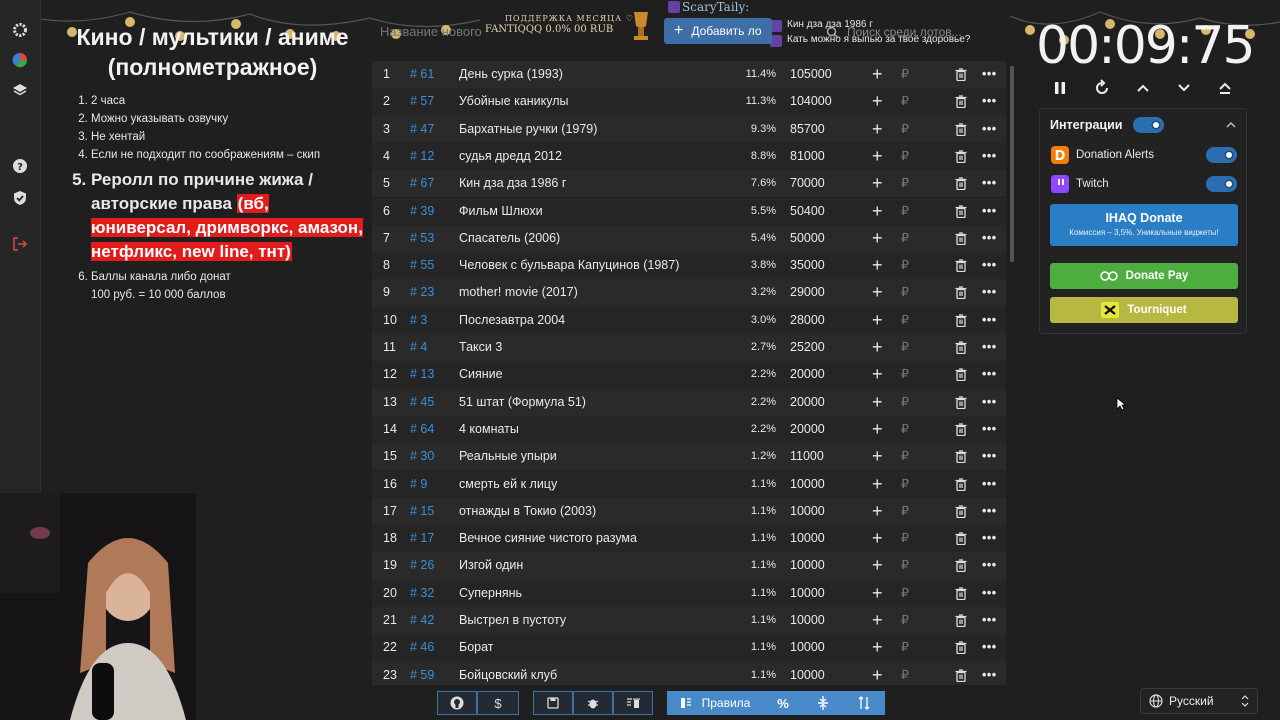  What do you see at coordinates (548, 538) in the screenshot?
I see `lot-name: Вечное сияние чистого разума` at bounding box center [548, 538].